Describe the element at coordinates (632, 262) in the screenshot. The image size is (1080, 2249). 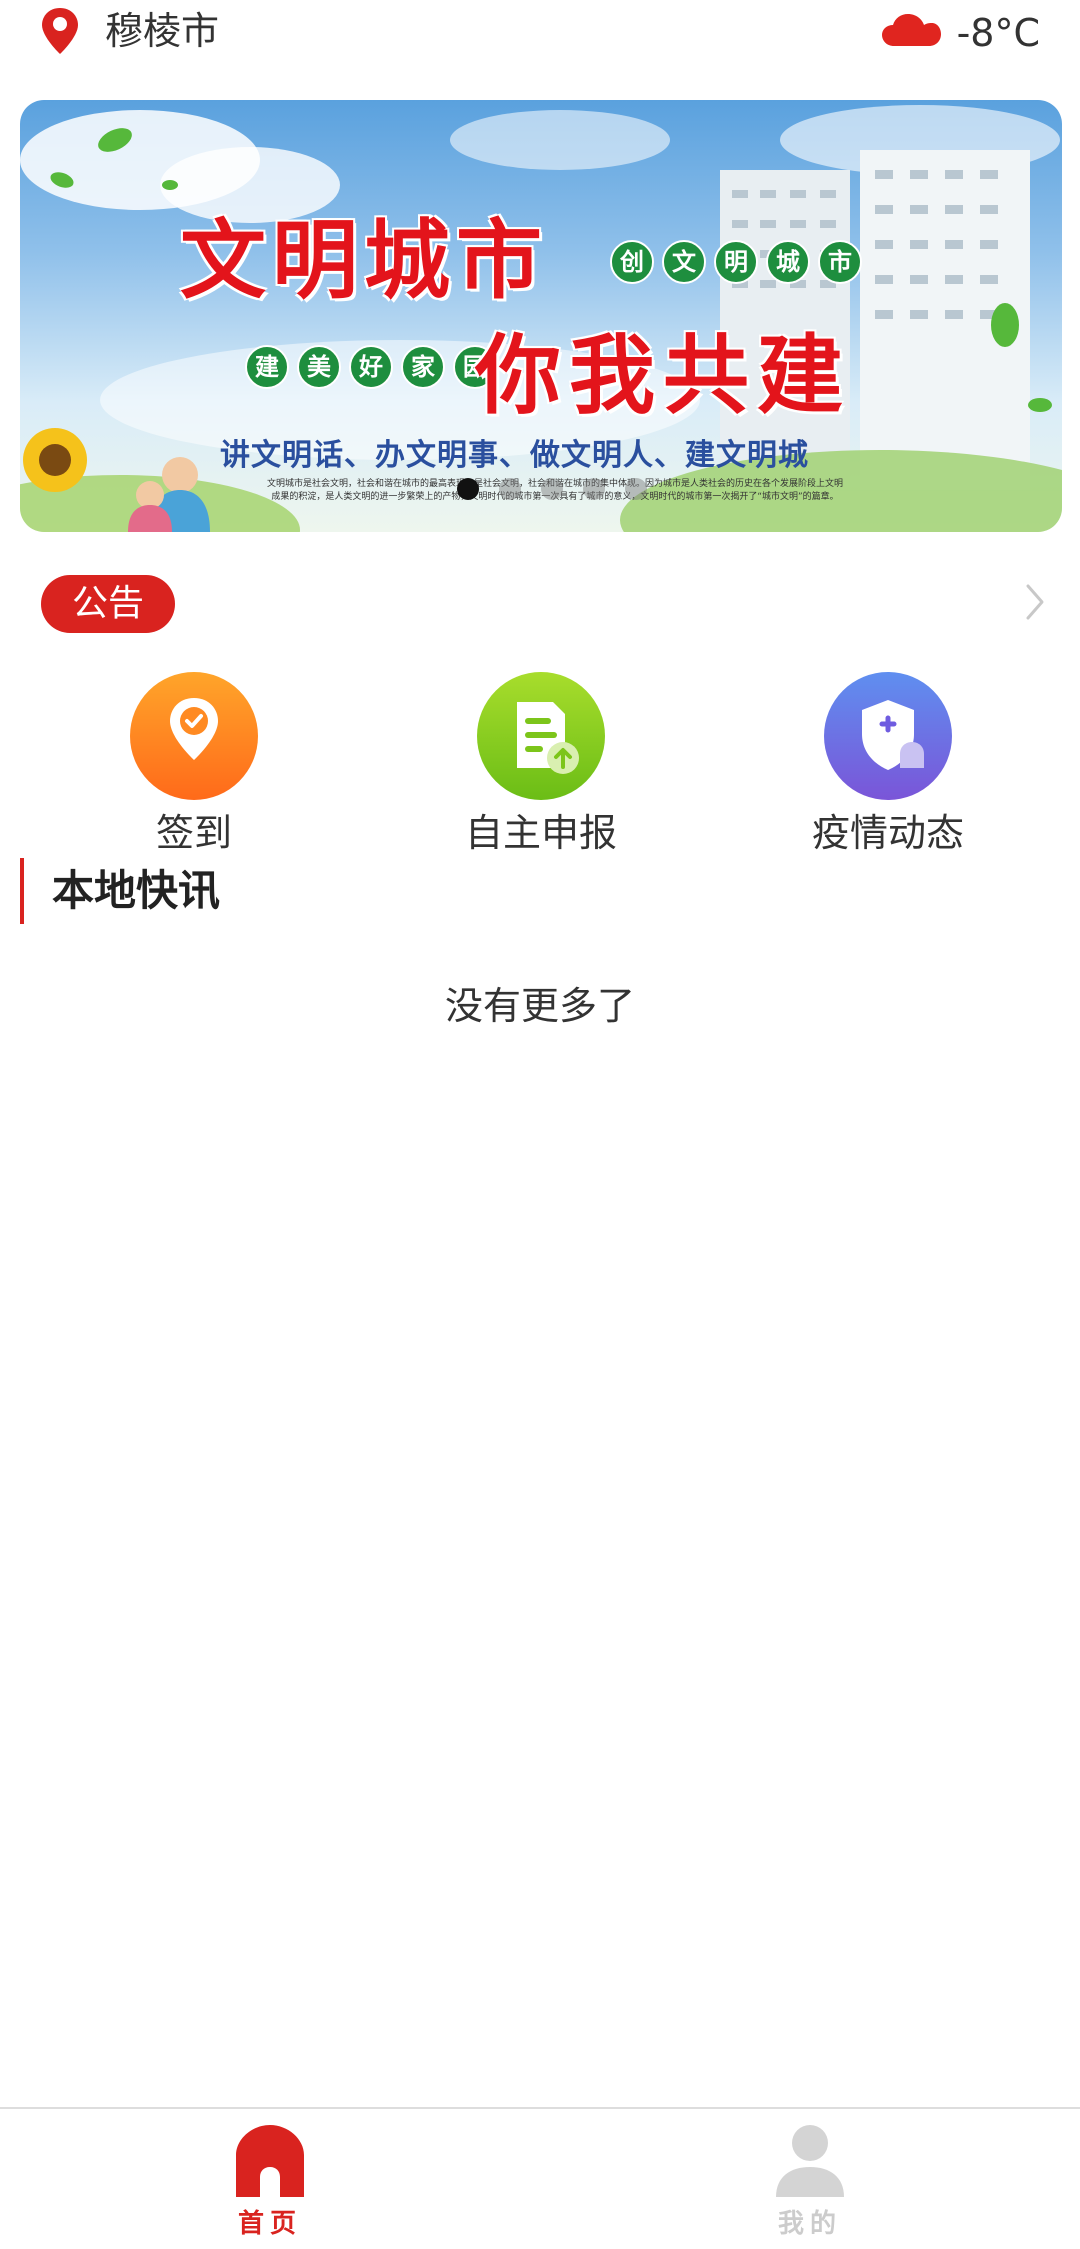
I see `chip: 创` at that location.